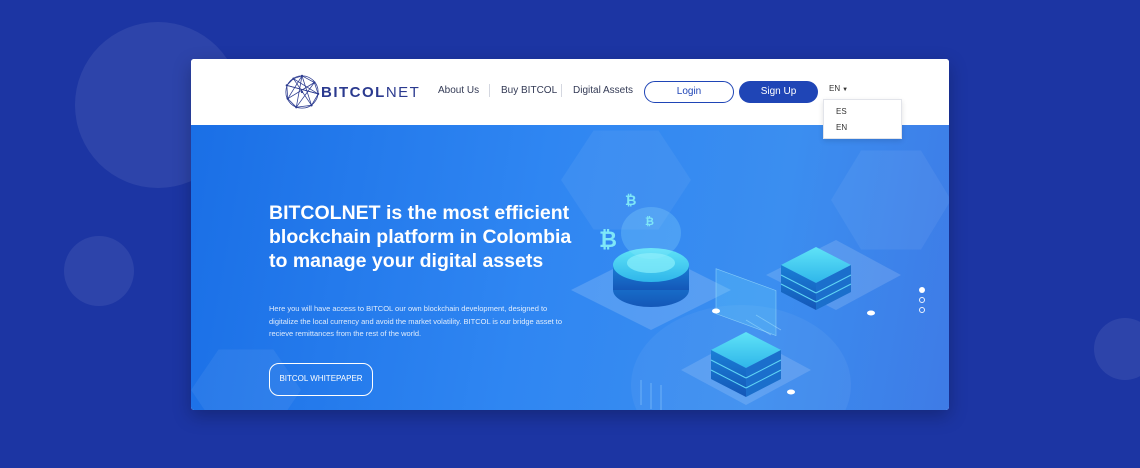  I want to click on language-current: EN, so click(835, 88).